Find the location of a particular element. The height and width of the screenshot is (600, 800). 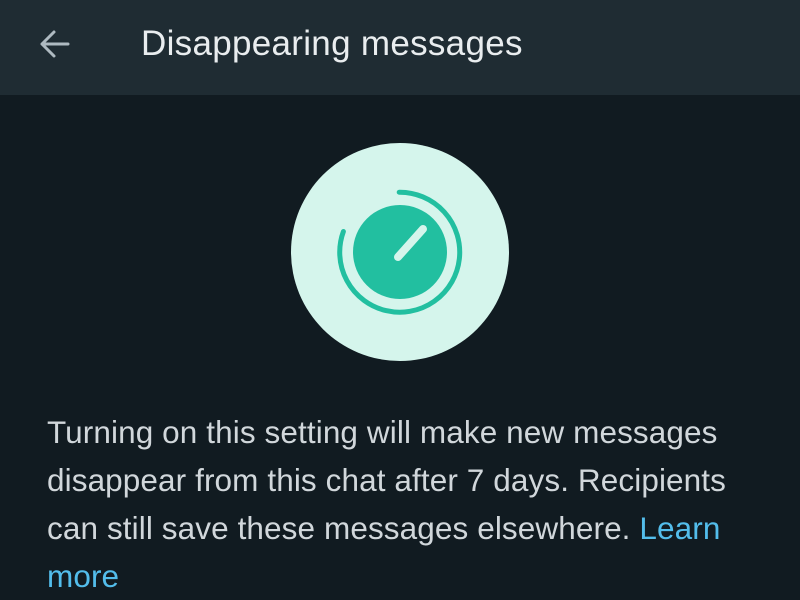

arrow-left-icon is located at coordinates (55, 44).